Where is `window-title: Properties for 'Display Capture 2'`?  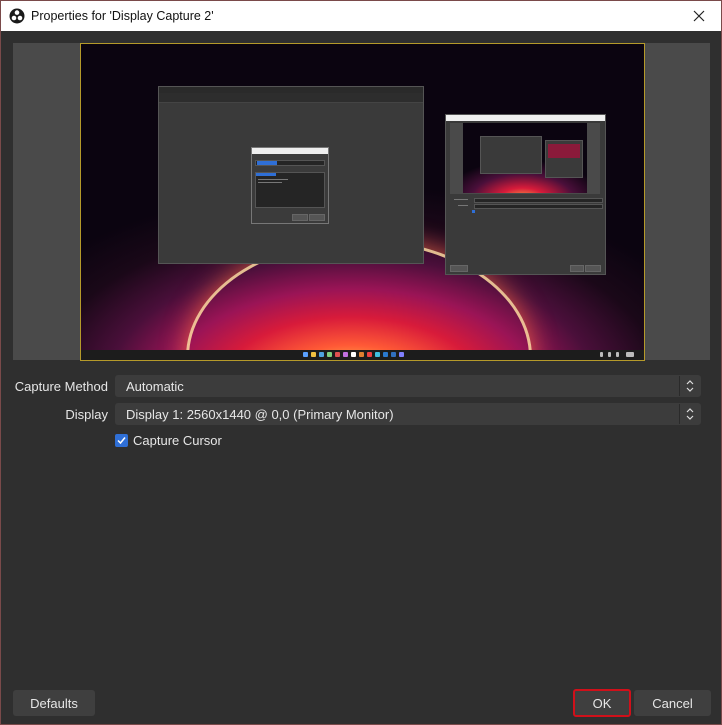
window-title: Properties for 'Display Capture 2' is located at coordinates (122, 16).